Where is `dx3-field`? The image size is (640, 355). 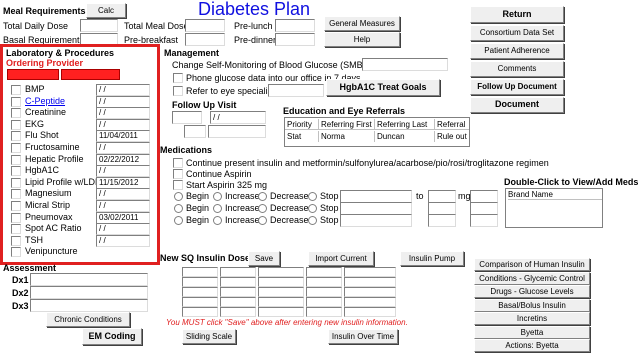
dx3-field is located at coordinates (89, 305).